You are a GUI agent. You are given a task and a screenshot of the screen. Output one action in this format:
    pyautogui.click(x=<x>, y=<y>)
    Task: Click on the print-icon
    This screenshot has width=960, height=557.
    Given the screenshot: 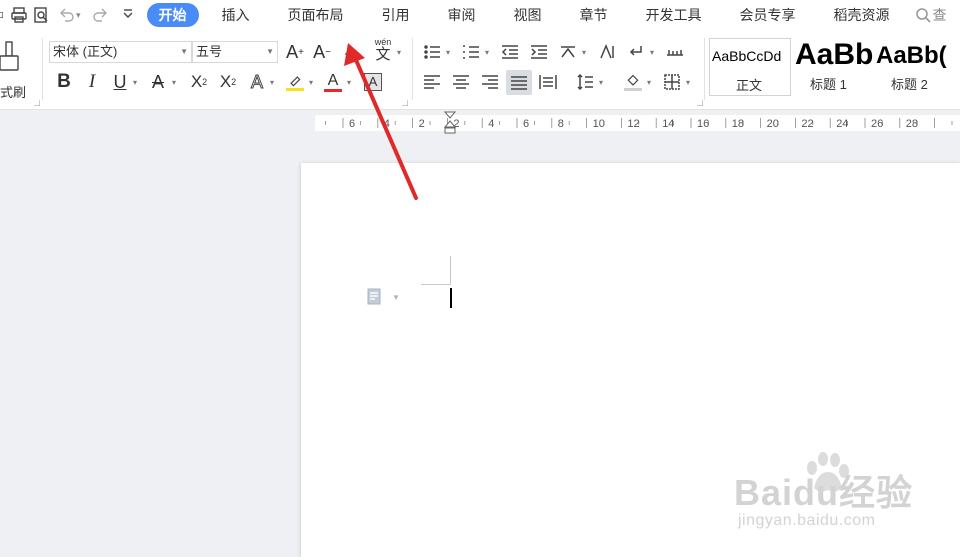 What is the action you would take?
    pyautogui.click(x=19, y=15)
    